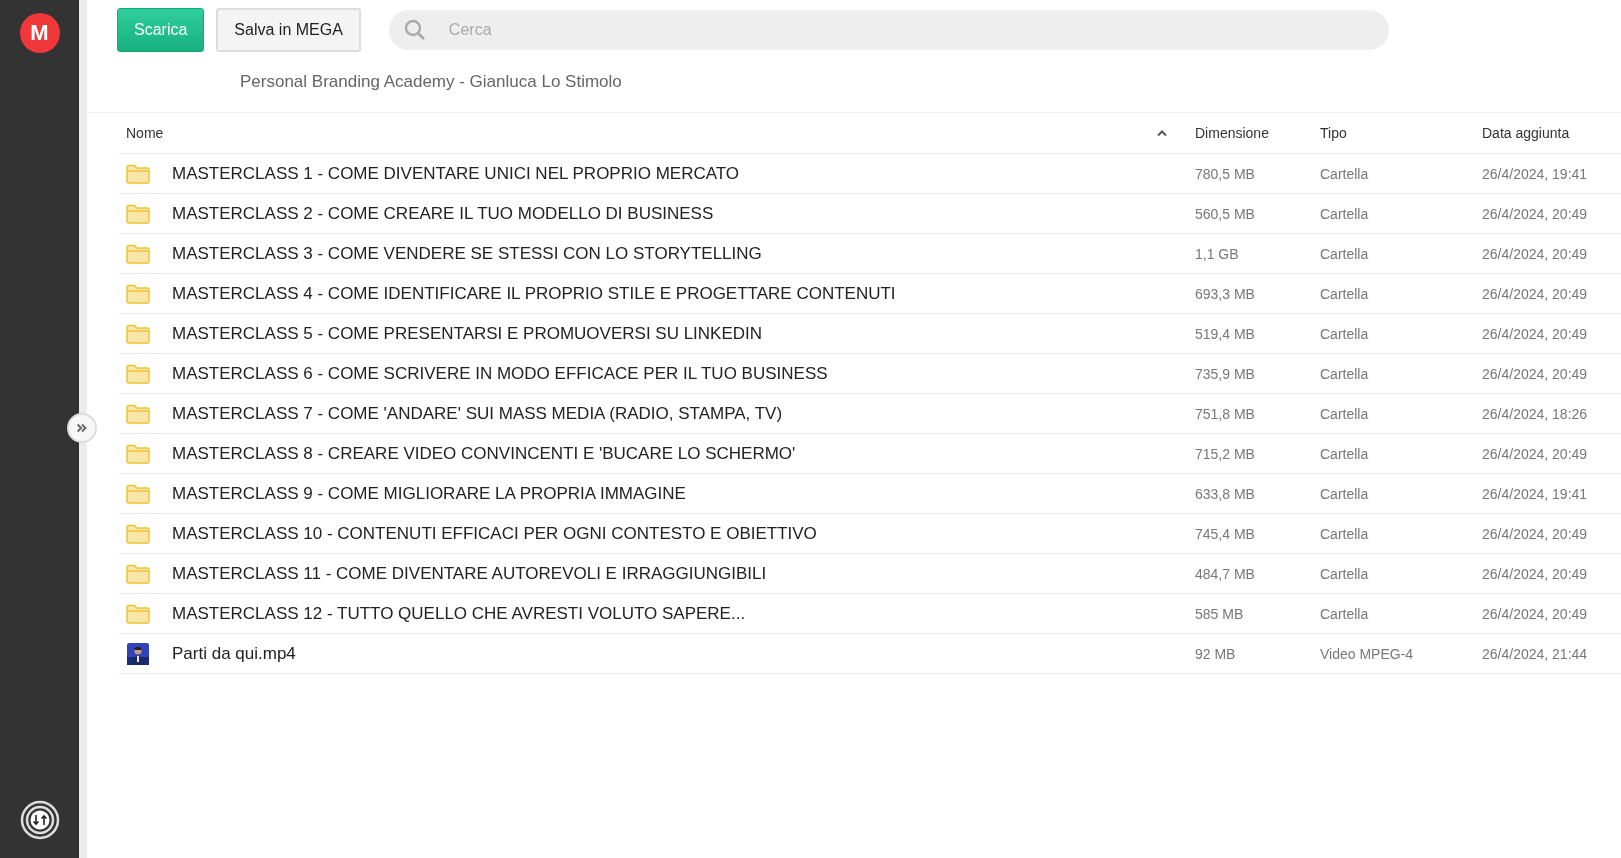 The height and width of the screenshot is (858, 1621). Describe the element at coordinates (39, 820) in the screenshot. I see `transfers-icon` at that location.